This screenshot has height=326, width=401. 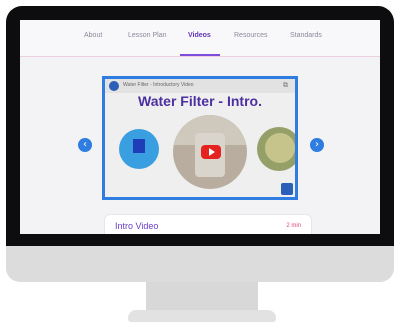 I want to click on tab-about: About, so click(x=93, y=35).